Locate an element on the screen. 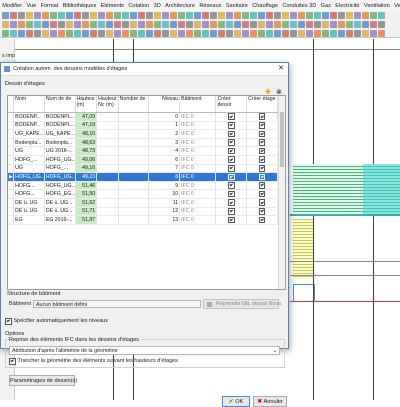  cell-level: 8 is located at coordinates (164, 177).